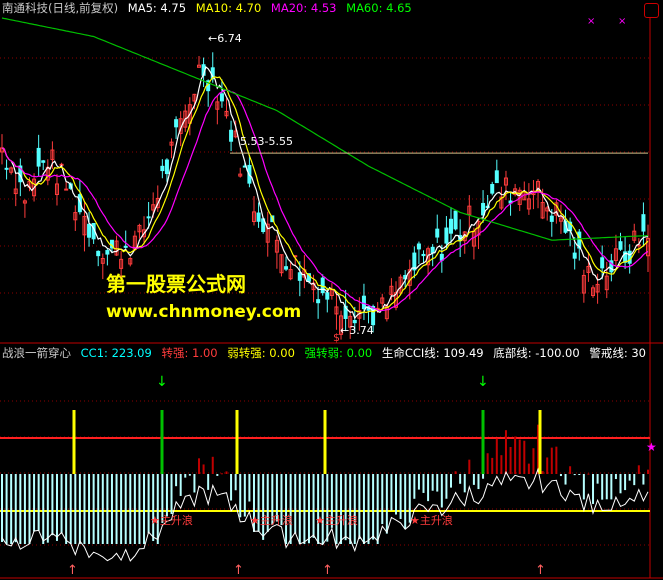  Describe the element at coordinates (336, 337) in the screenshot. I see `signal-dollar-label: $` at that location.